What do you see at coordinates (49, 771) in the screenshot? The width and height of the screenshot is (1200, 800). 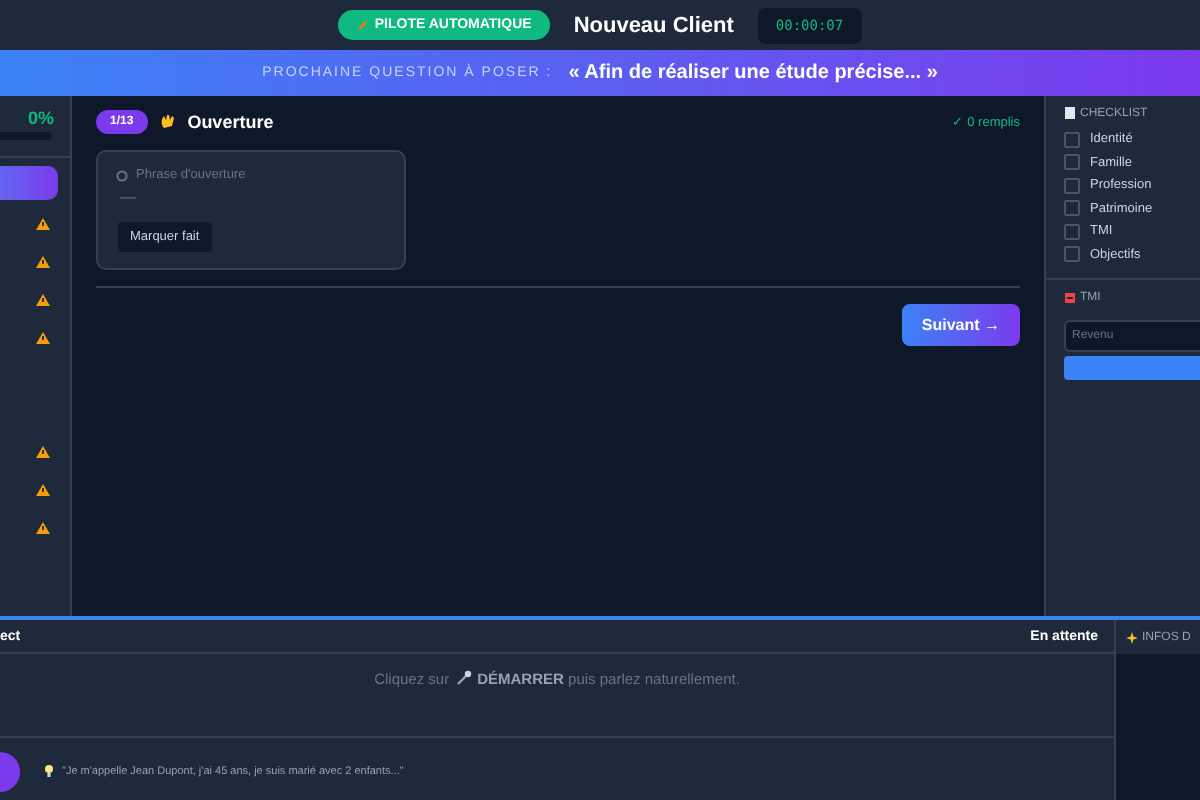 I see `lightbulb-icon` at bounding box center [49, 771].